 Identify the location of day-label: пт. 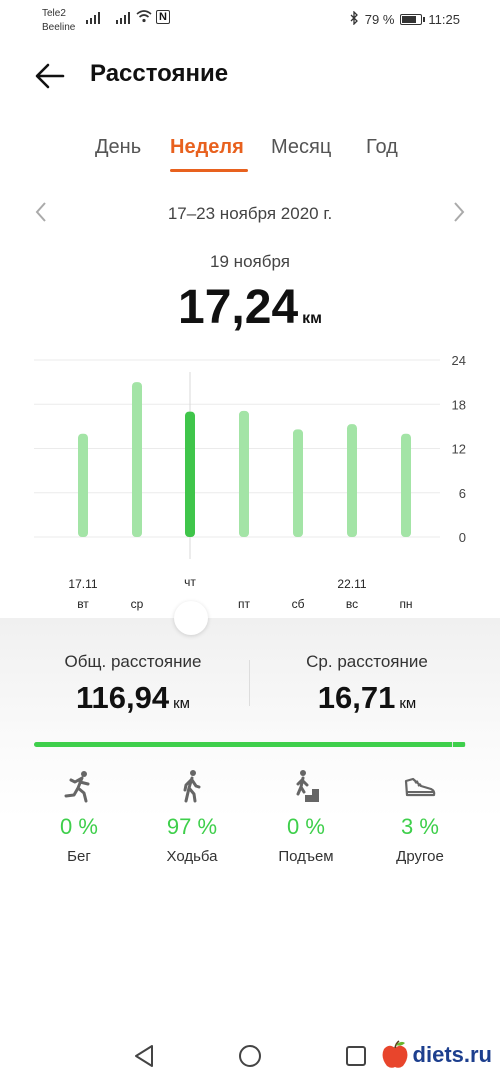
(244, 604).